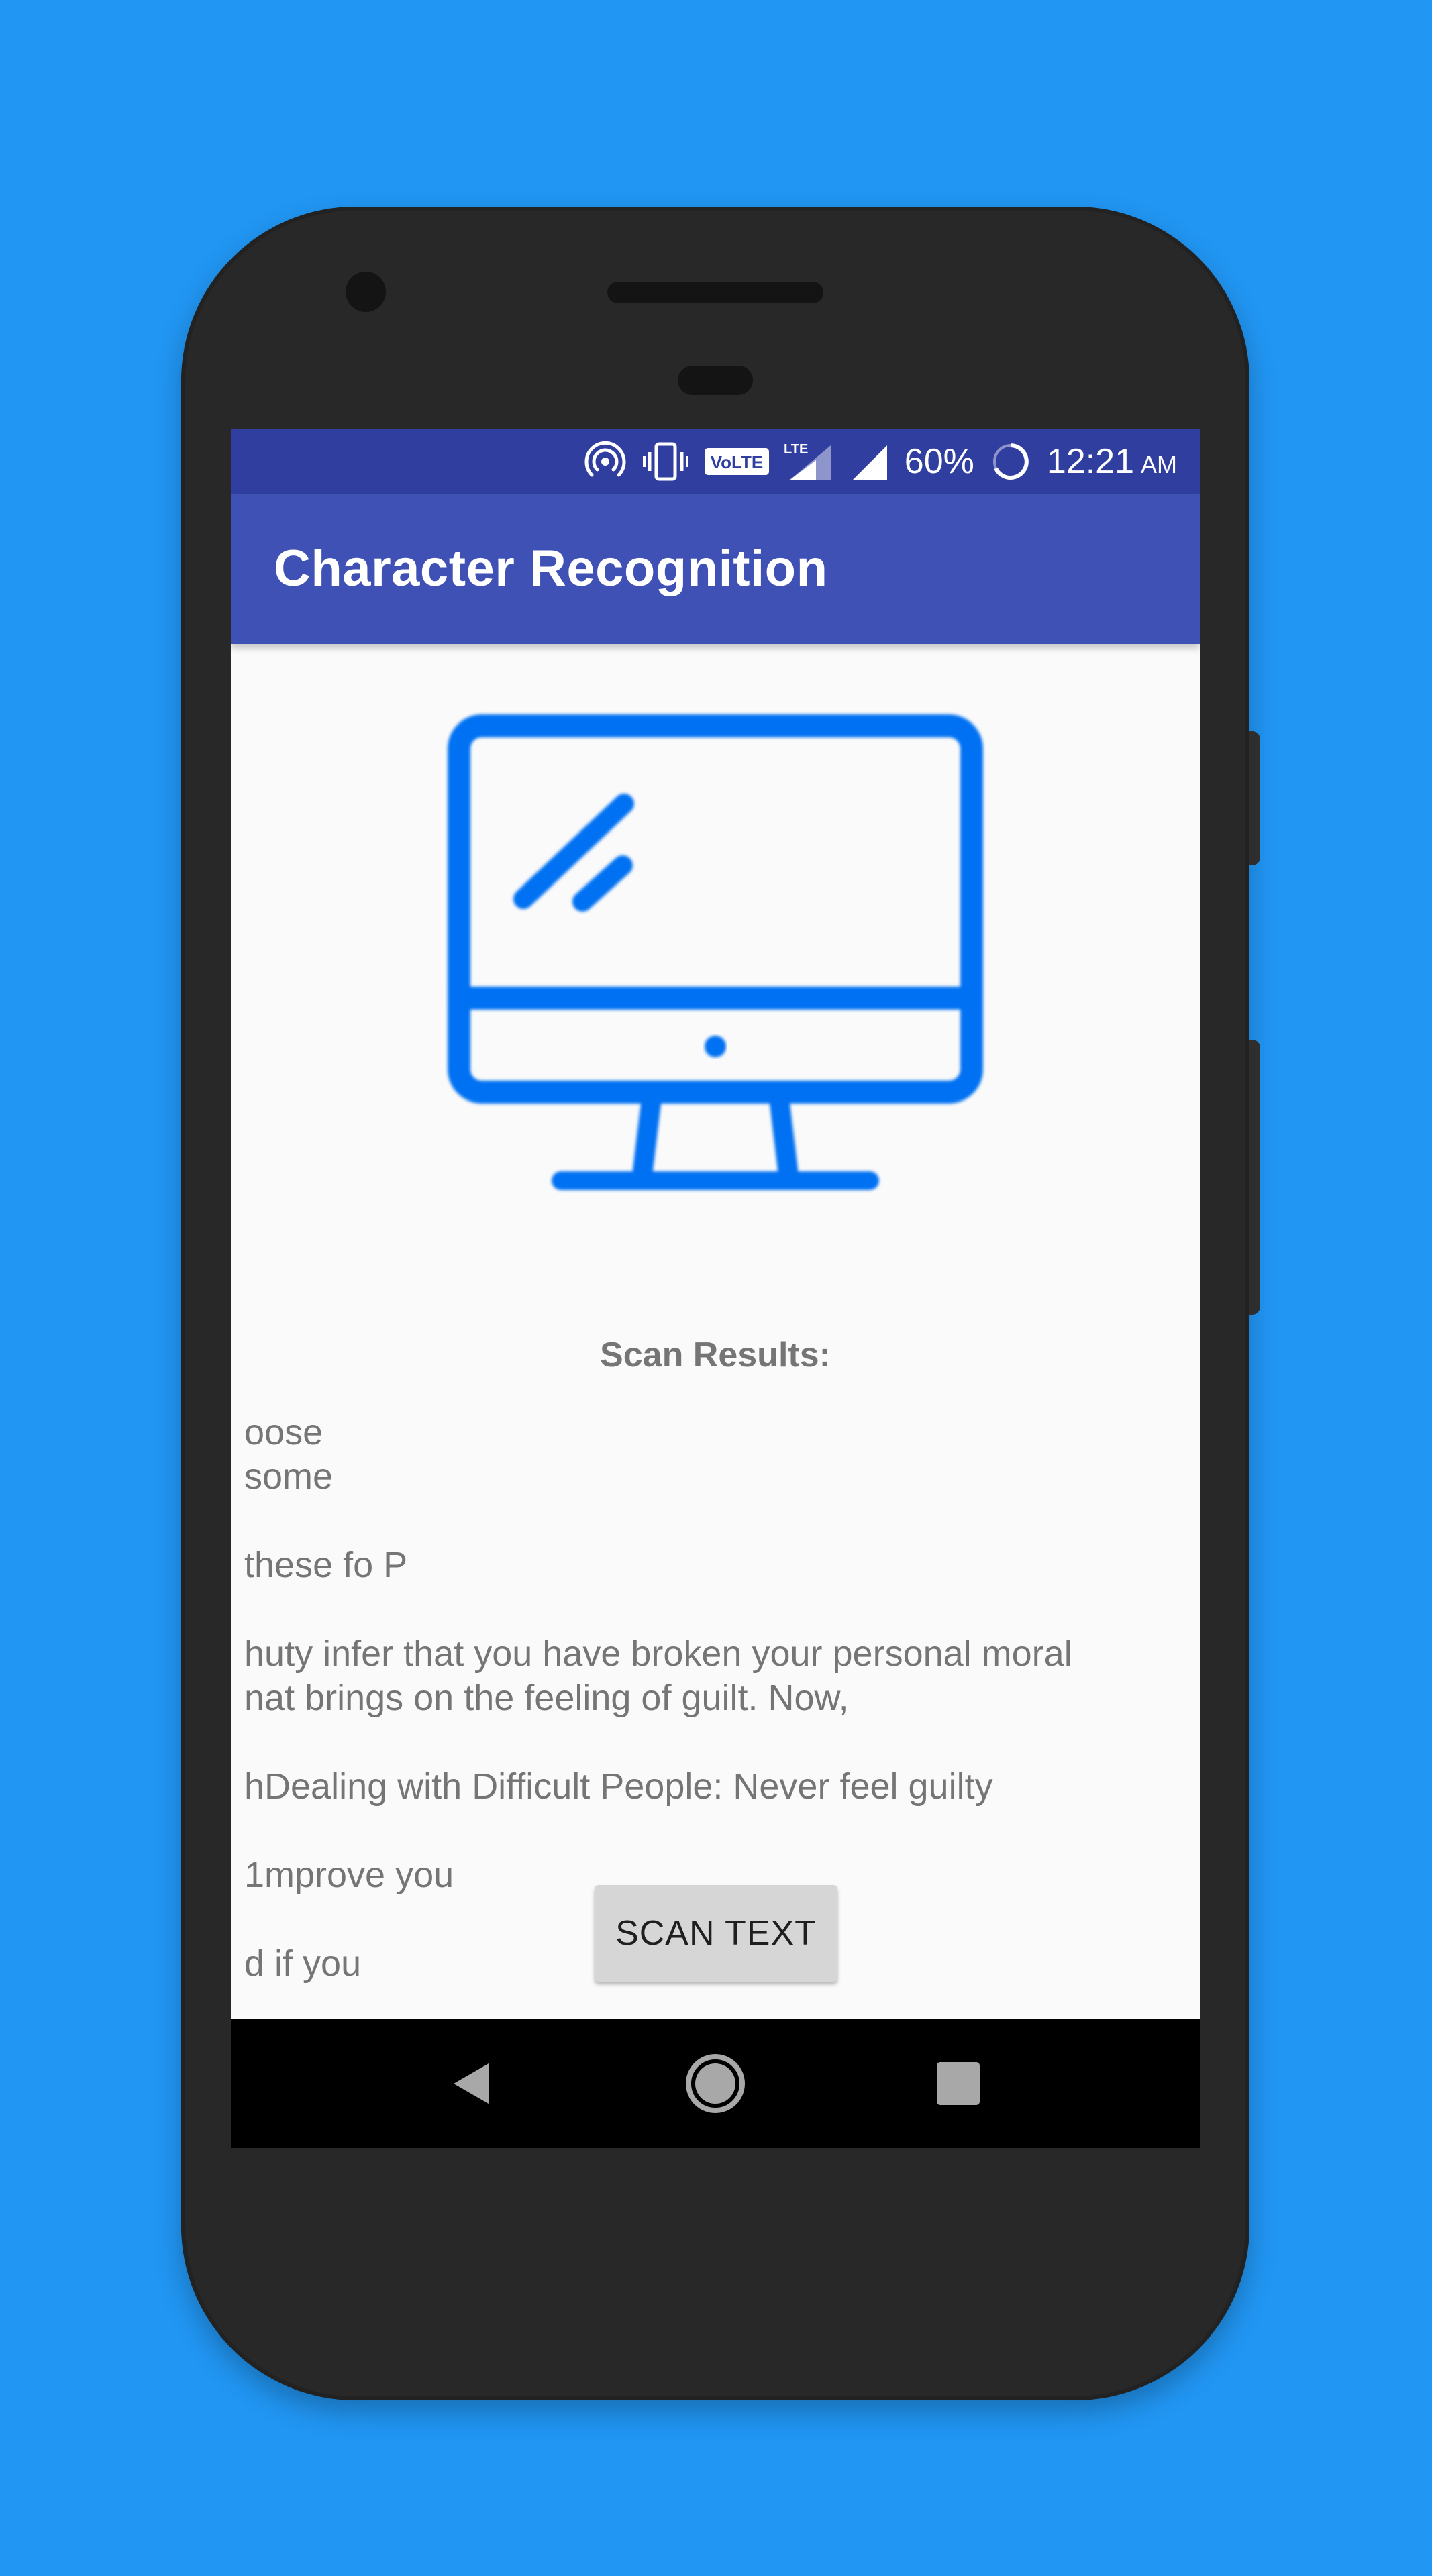  I want to click on back-button, so click(472, 2083).